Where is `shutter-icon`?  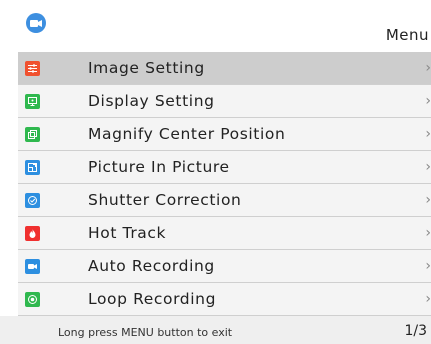
shutter-icon is located at coordinates (32, 200).